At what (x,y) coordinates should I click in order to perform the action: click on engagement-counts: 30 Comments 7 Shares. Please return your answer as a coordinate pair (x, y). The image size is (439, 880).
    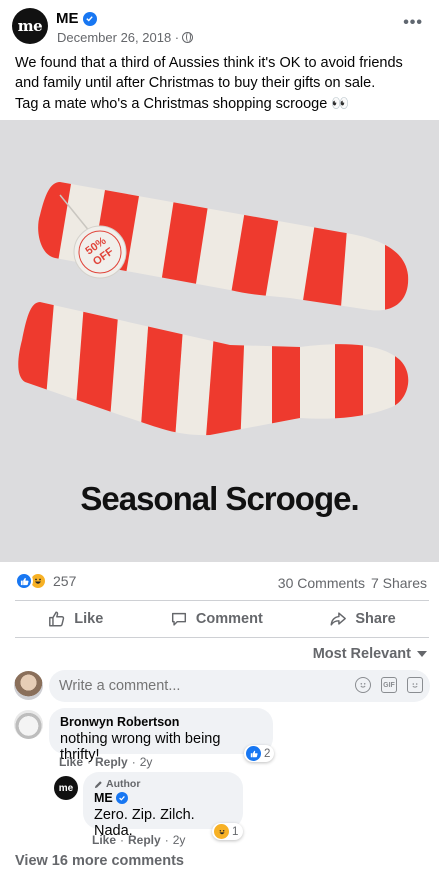
    Looking at the image, I should click on (352, 583).